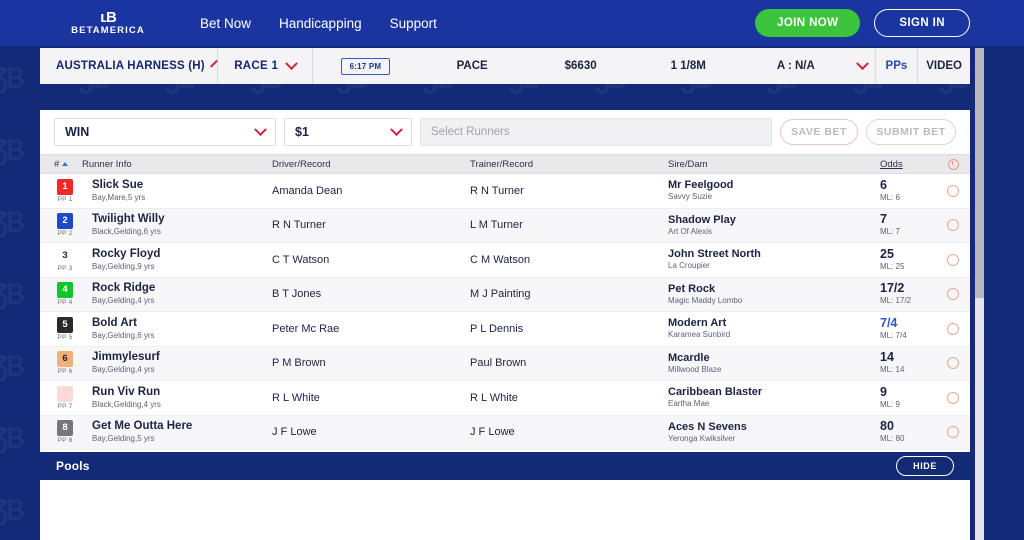 The width and height of the screenshot is (1024, 540). Describe the element at coordinates (944, 66) in the screenshot. I see `video-link: VIDEO` at that location.